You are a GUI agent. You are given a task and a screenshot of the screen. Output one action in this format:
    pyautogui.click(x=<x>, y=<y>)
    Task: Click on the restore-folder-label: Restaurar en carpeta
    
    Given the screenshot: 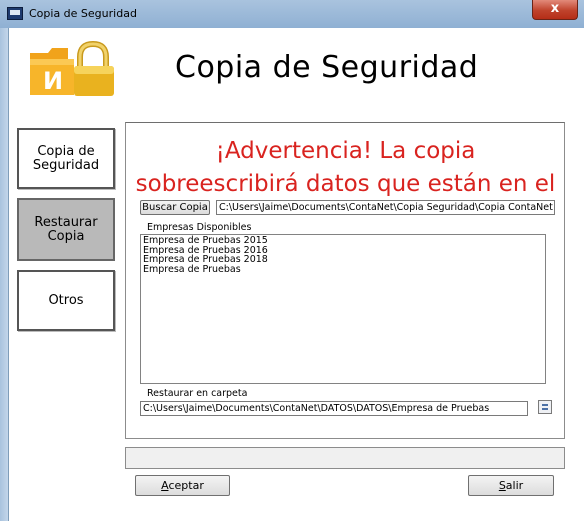 What is the action you would take?
    pyautogui.click(x=197, y=393)
    